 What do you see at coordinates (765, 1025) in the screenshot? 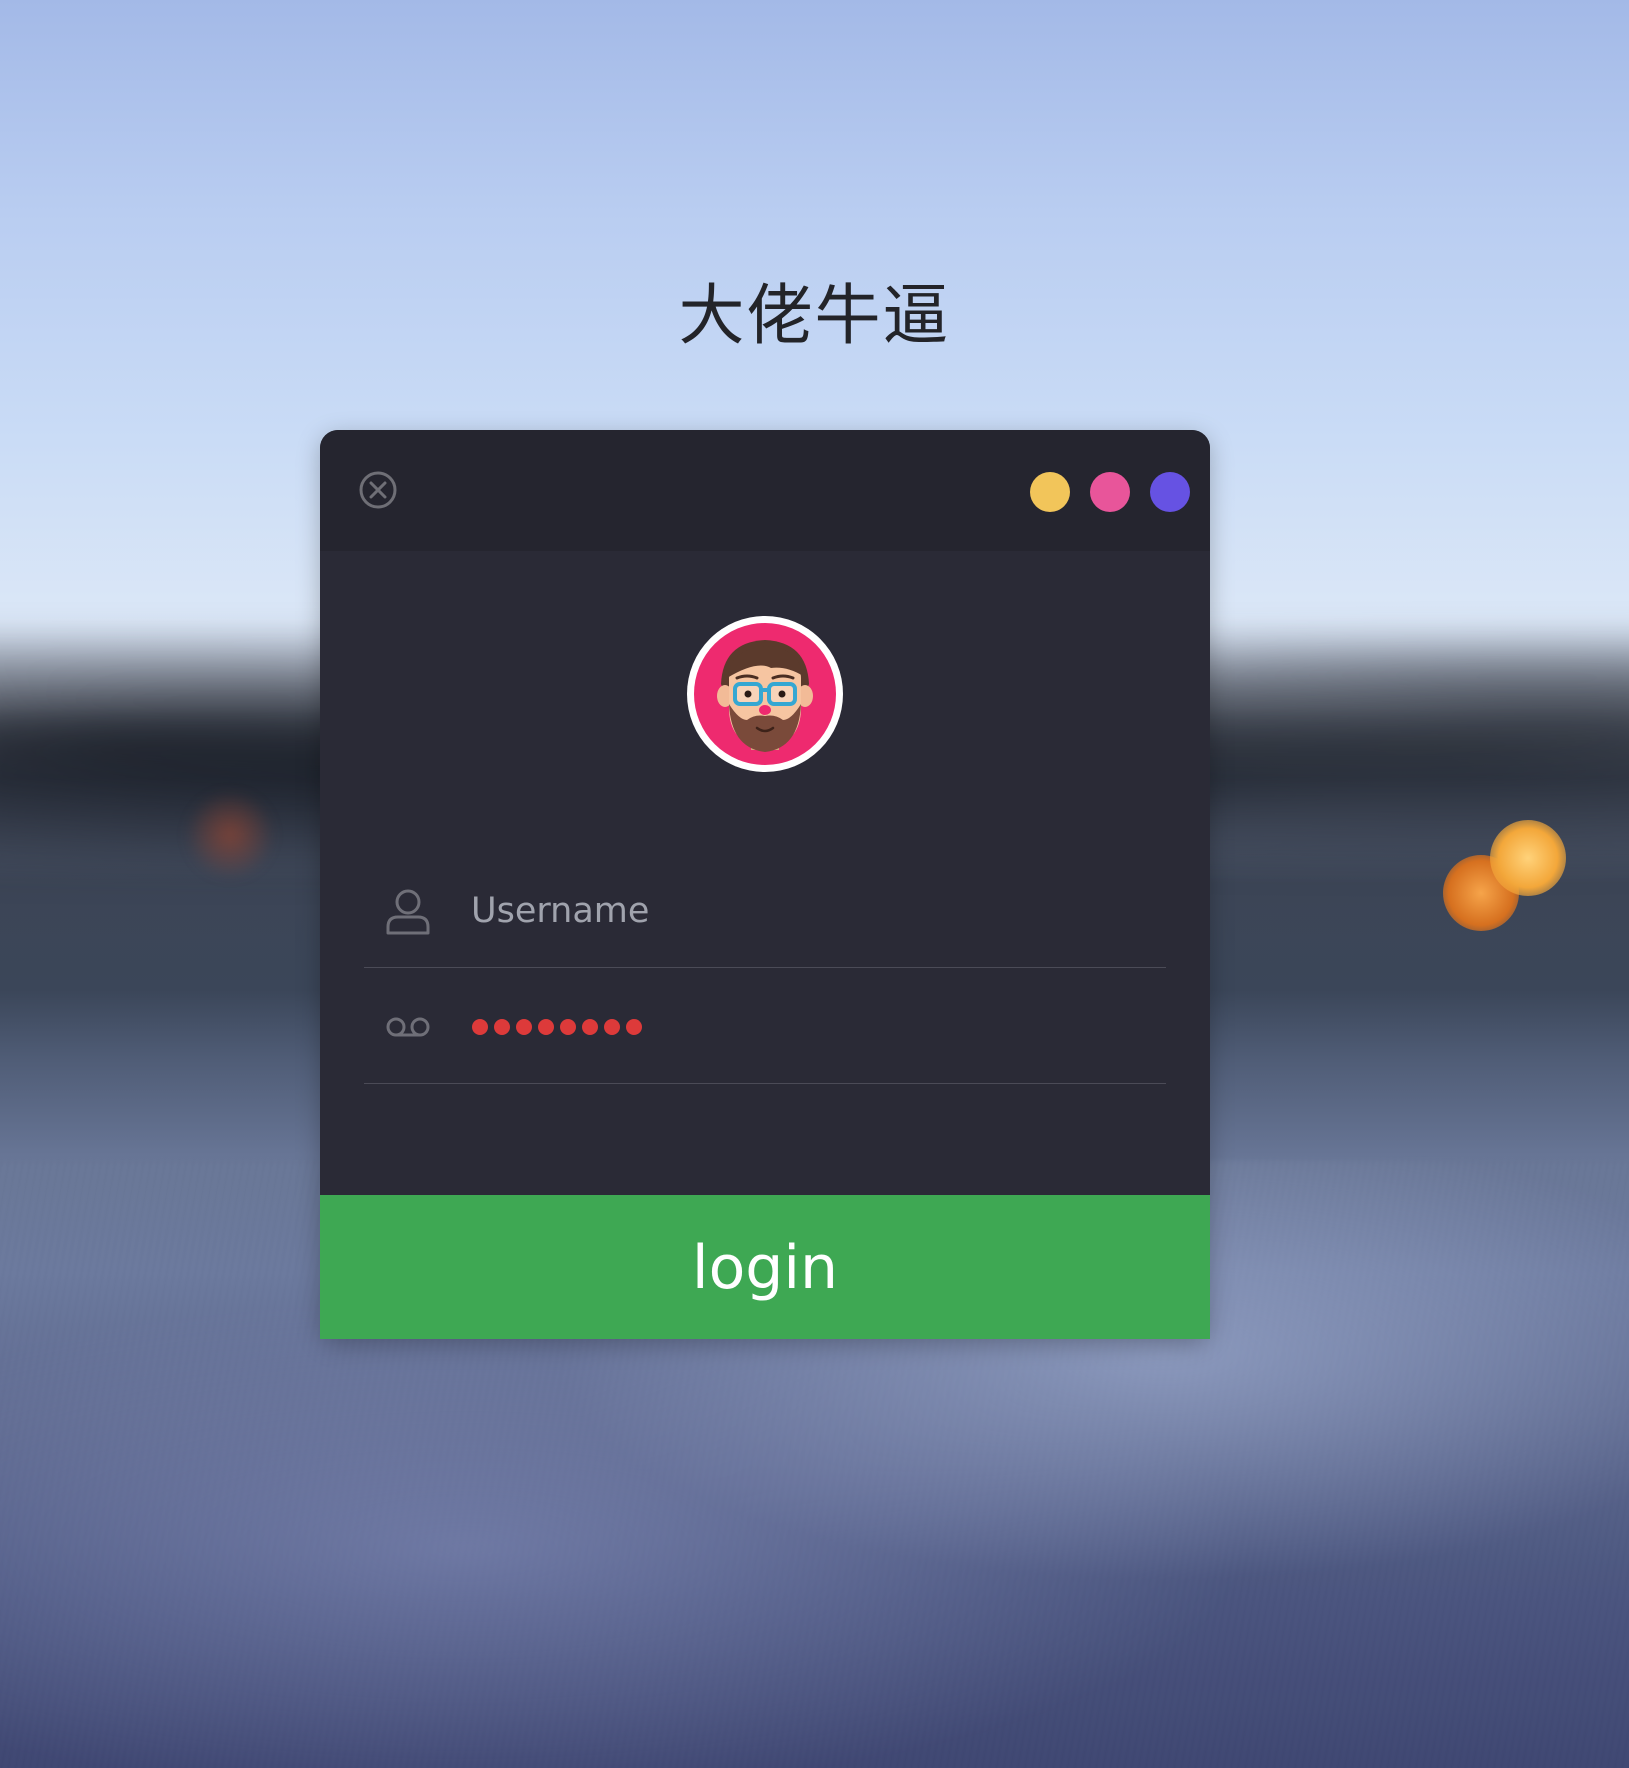
I see `password-input` at bounding box center [765, 1025].